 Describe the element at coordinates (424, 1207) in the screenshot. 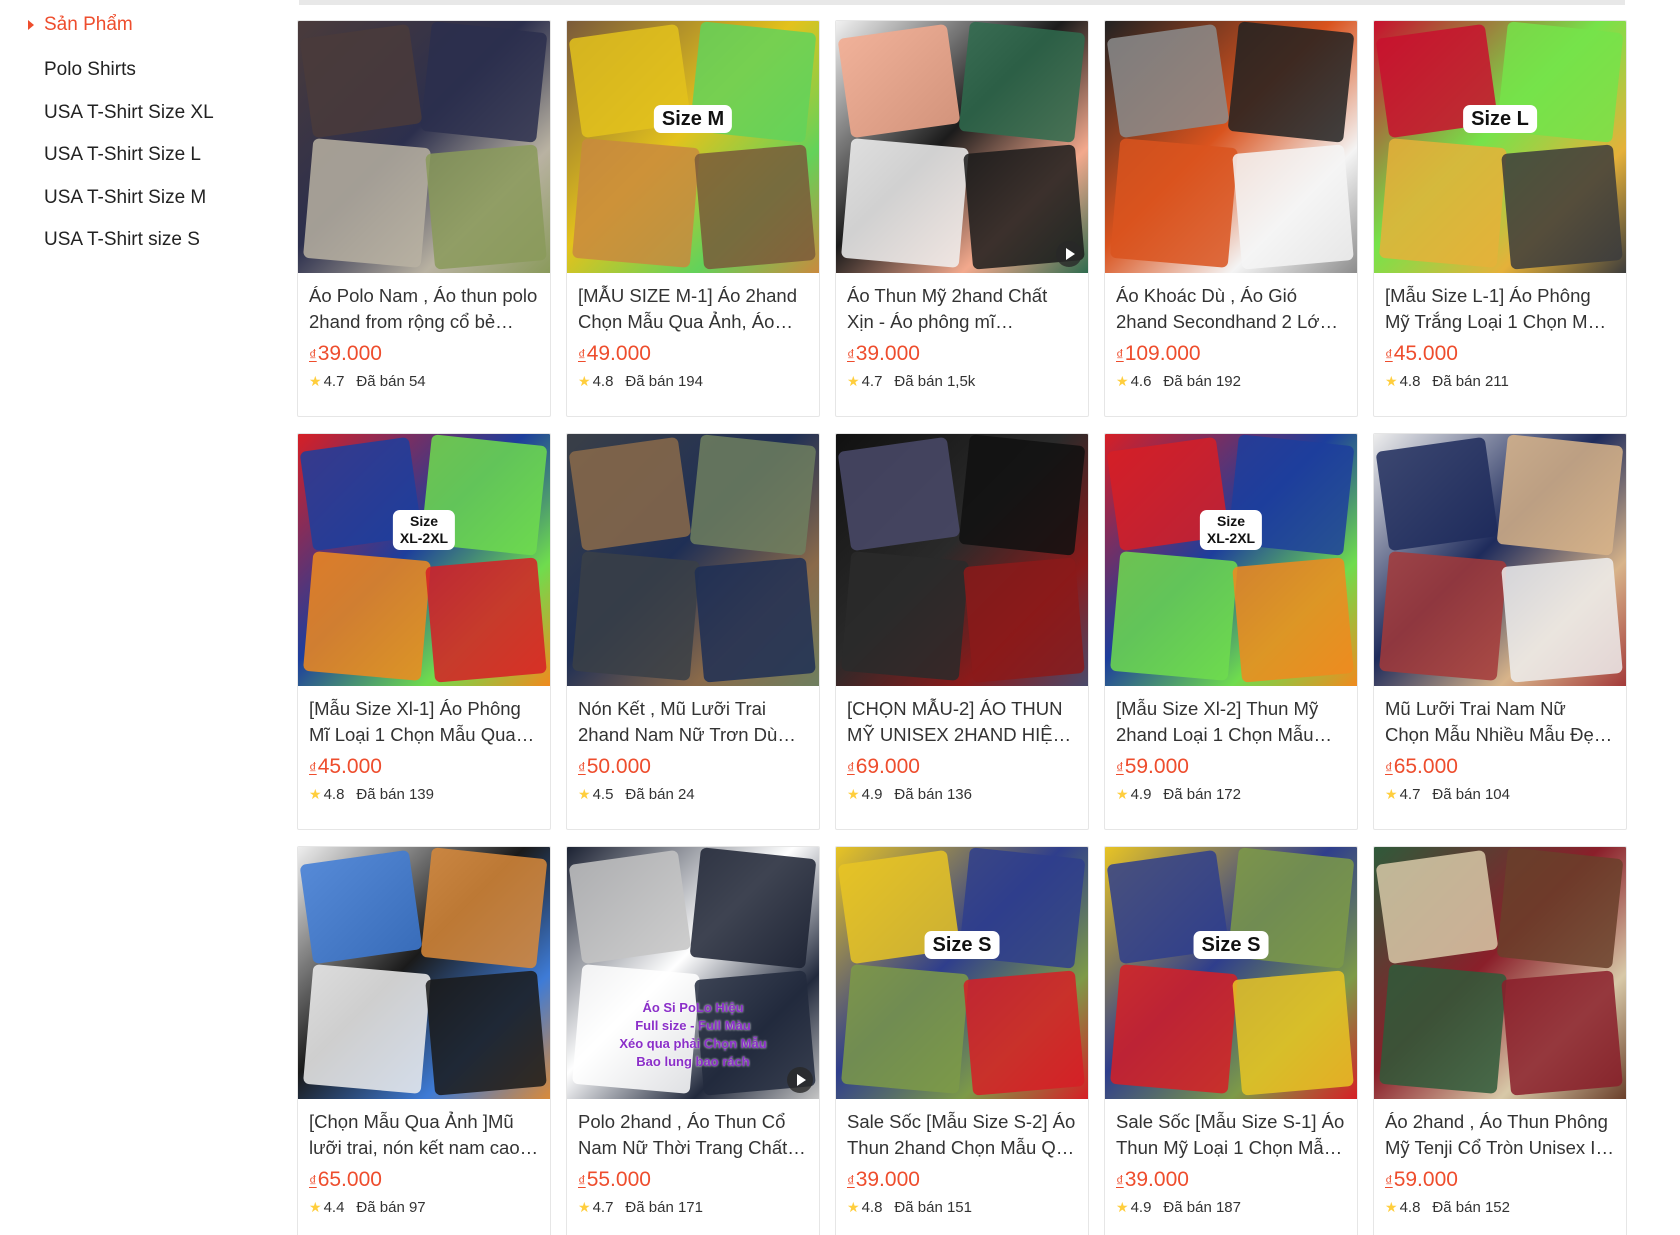

I see `product-meta: ★ 4.4 Đã bán 97` at that location.